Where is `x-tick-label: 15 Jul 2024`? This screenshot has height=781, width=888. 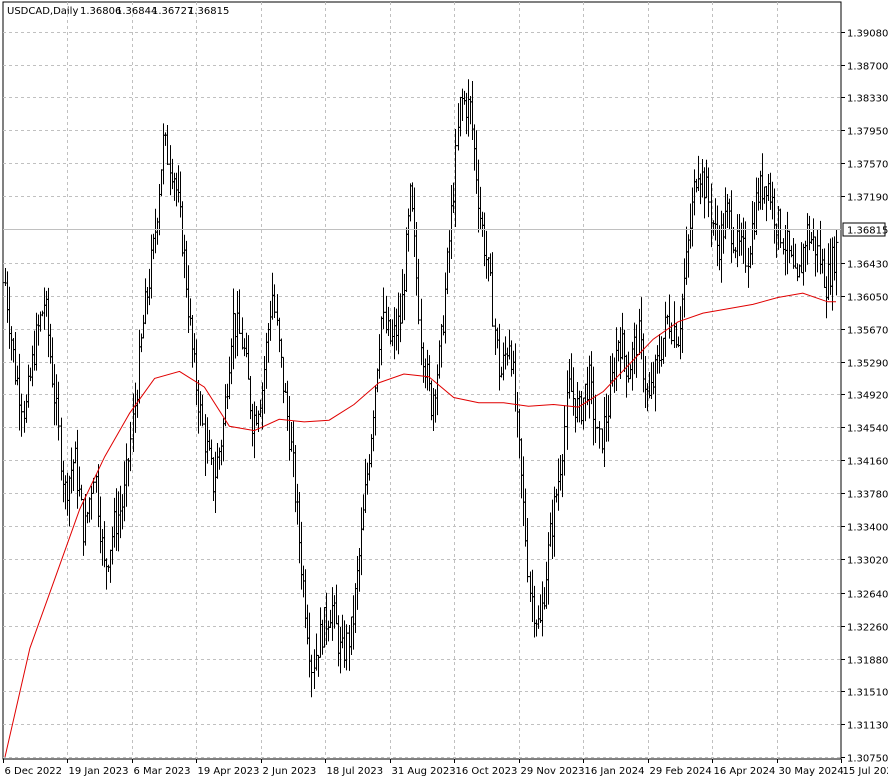
x-tick-label: 15 Jul 2024 is located at coordinates (865, 771).